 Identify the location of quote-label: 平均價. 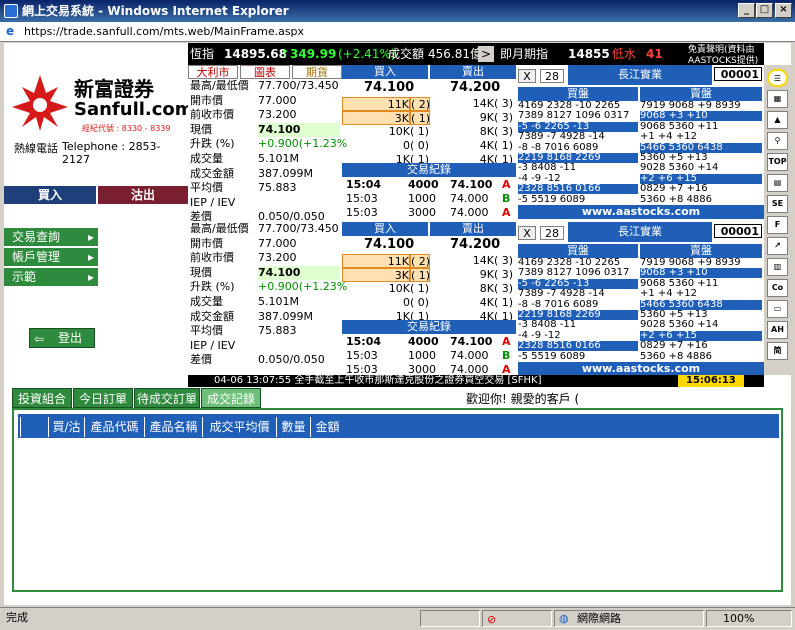
(206, 331).